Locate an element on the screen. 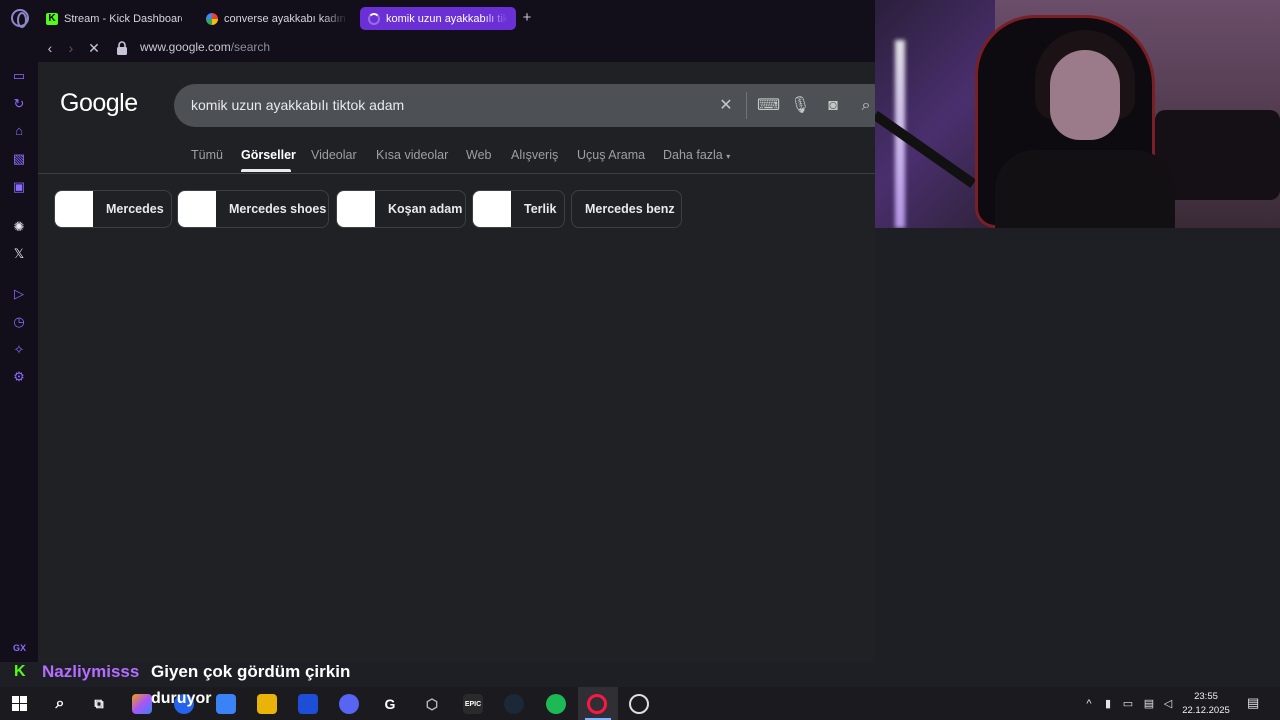 This screenshot has width=1280, height=720. refine-chip: Koşan adam is located at coordinates (401, 209).